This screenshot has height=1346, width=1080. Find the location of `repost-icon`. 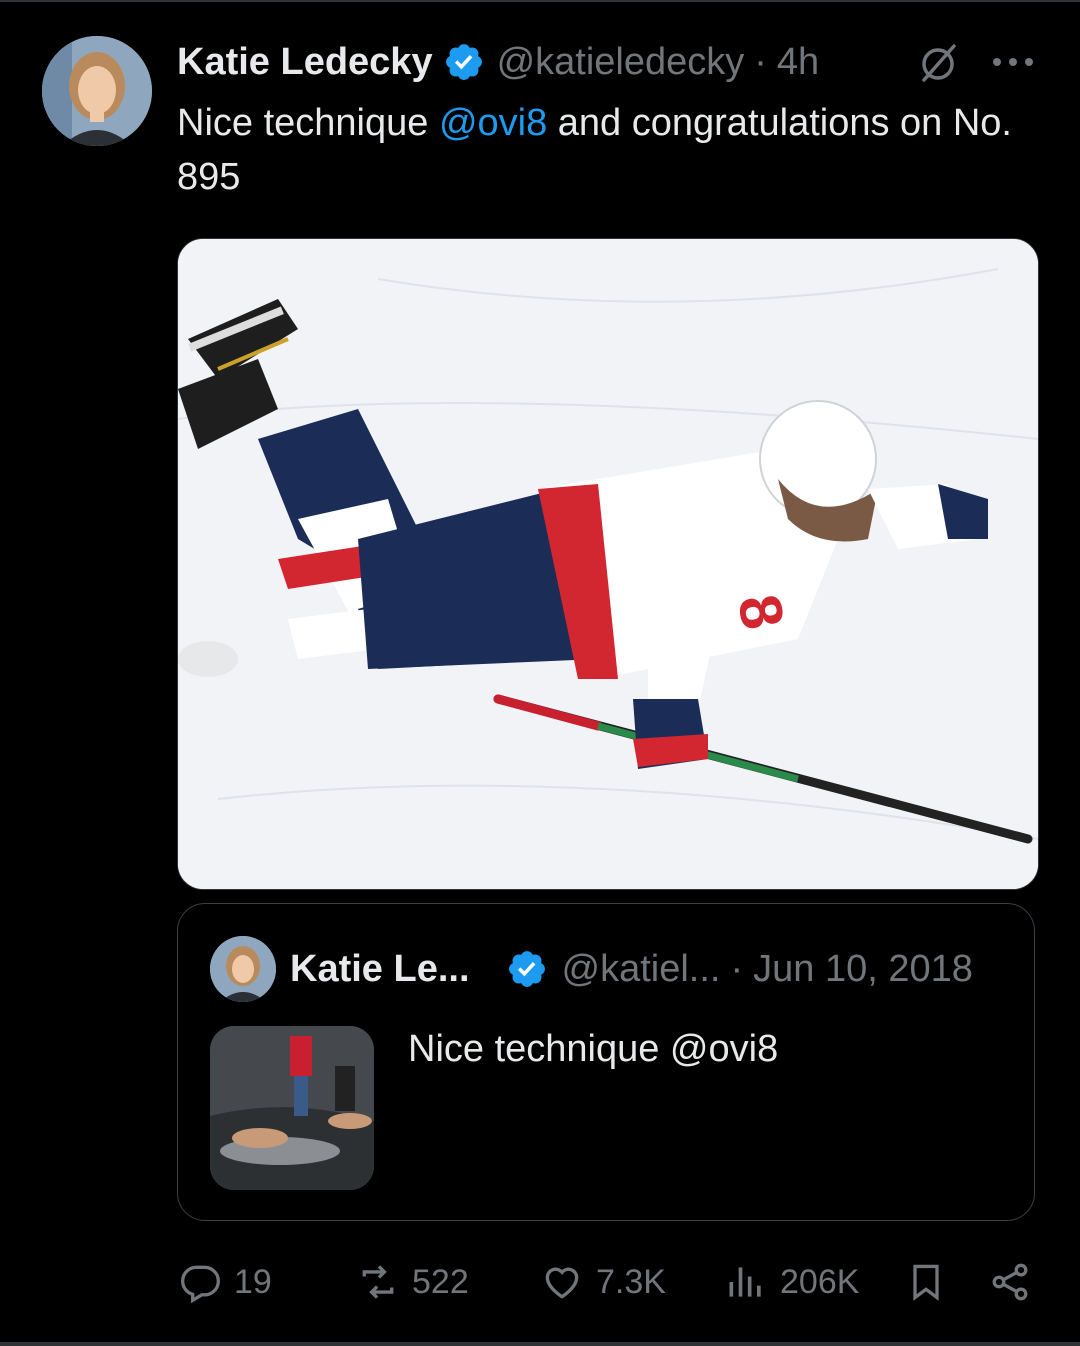

repost-icon is located at coordinates (378, 1282).